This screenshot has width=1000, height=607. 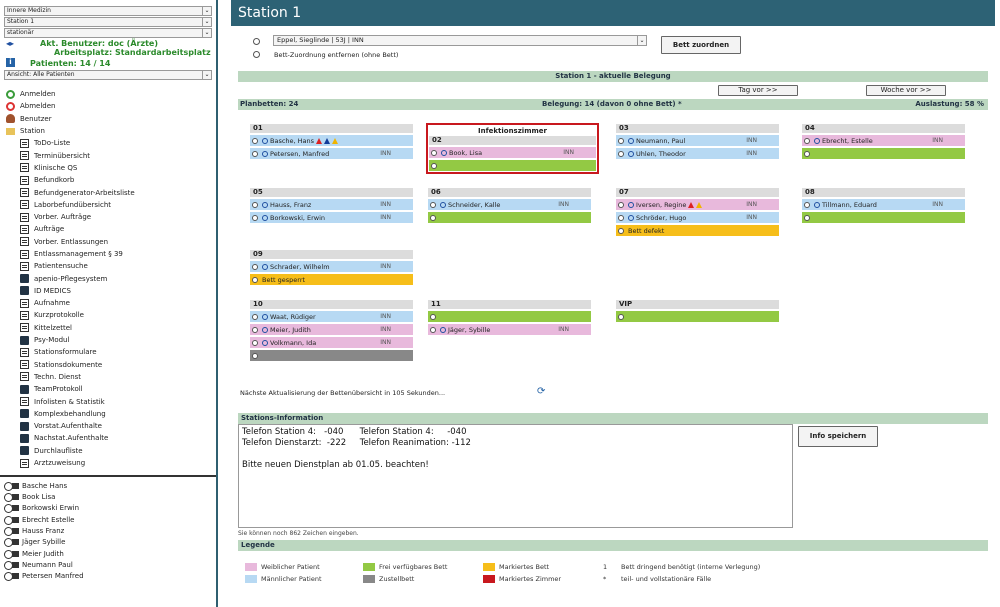 I want to click on bed-slot: Schneider, Kalle INN, so click(x=509, y=204).